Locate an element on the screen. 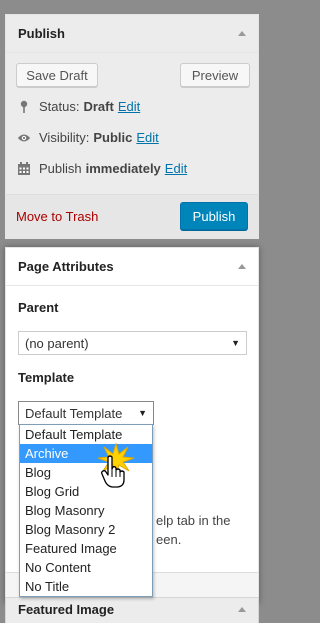 This screenshot has width=320, height=623. publish-box-footer: Move to Trash Publish is located at coordinates (132, 216).